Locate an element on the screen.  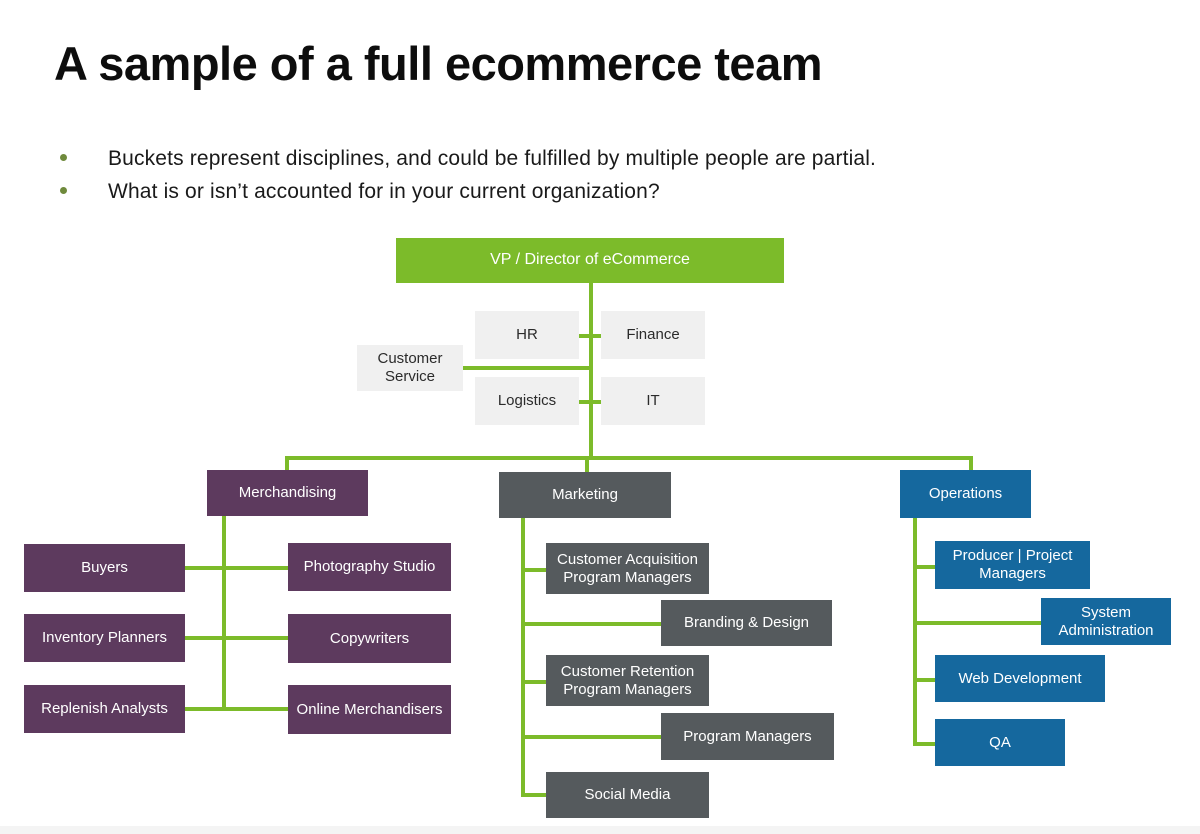
connector-distributor-bar is located at coordinates (629, 458).